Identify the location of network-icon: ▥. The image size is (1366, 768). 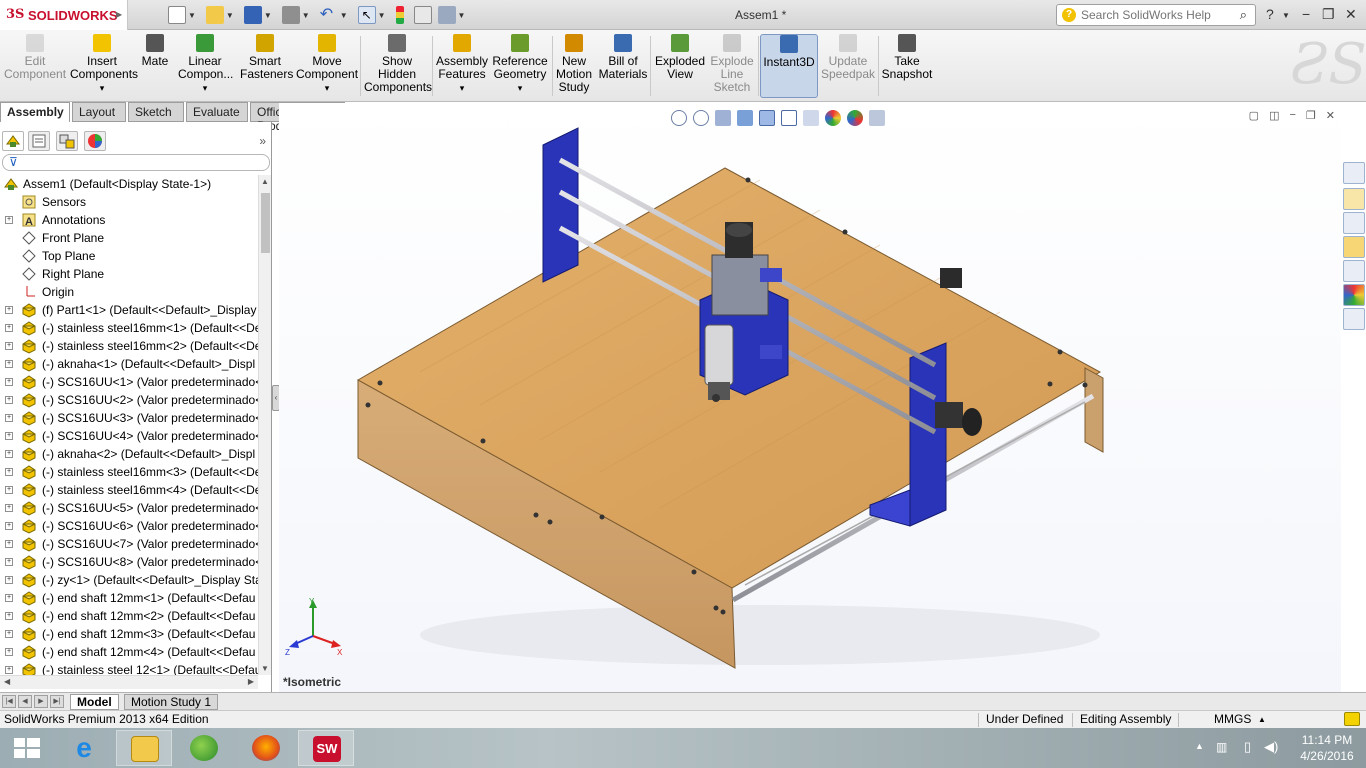
(1221, 747).